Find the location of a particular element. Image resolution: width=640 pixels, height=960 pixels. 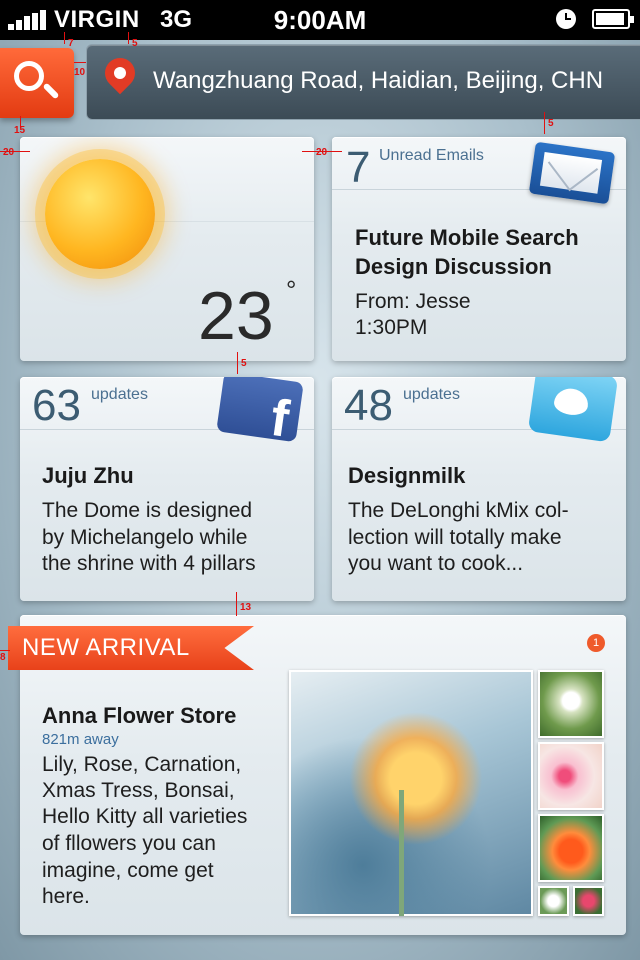

twitter-body-line1: The DeLonghi kMix col- is located at coordinates (458, 510).